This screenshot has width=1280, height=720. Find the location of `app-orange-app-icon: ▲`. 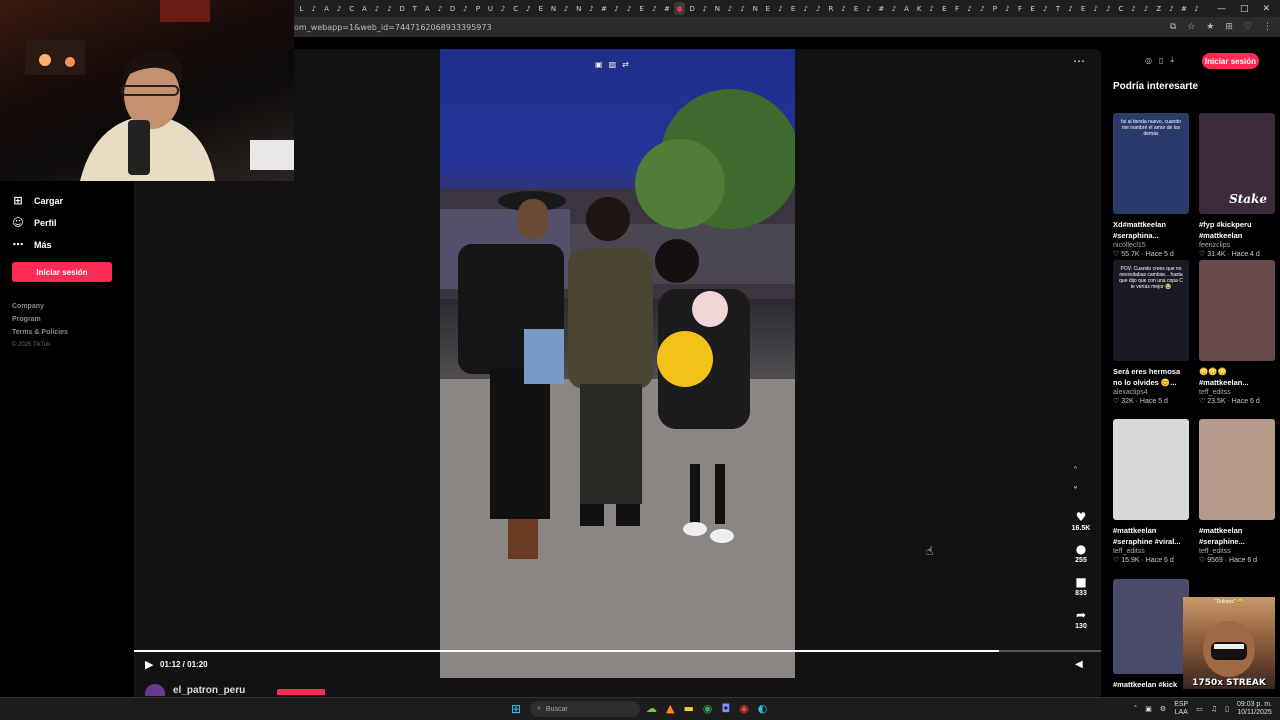

app-orange-app-icon: ▲ is located at coordinates (670, 708).